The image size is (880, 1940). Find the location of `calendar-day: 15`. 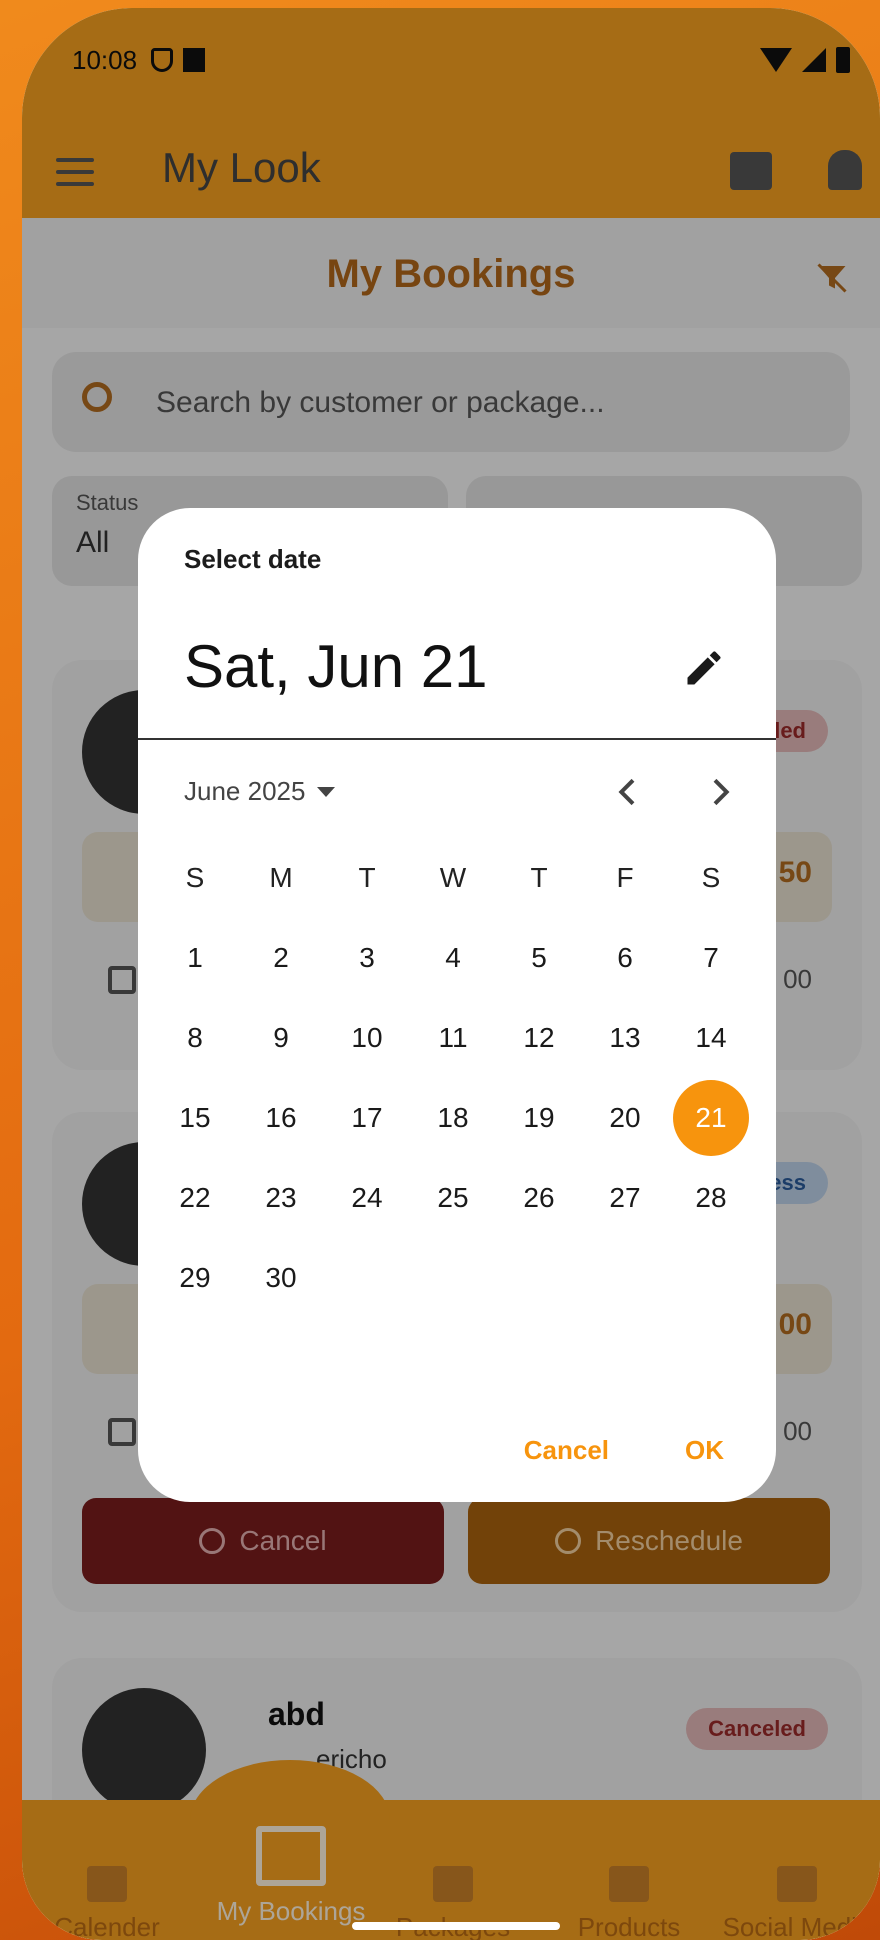

calendar-day: 15 is located at coordinates (195, 1118).